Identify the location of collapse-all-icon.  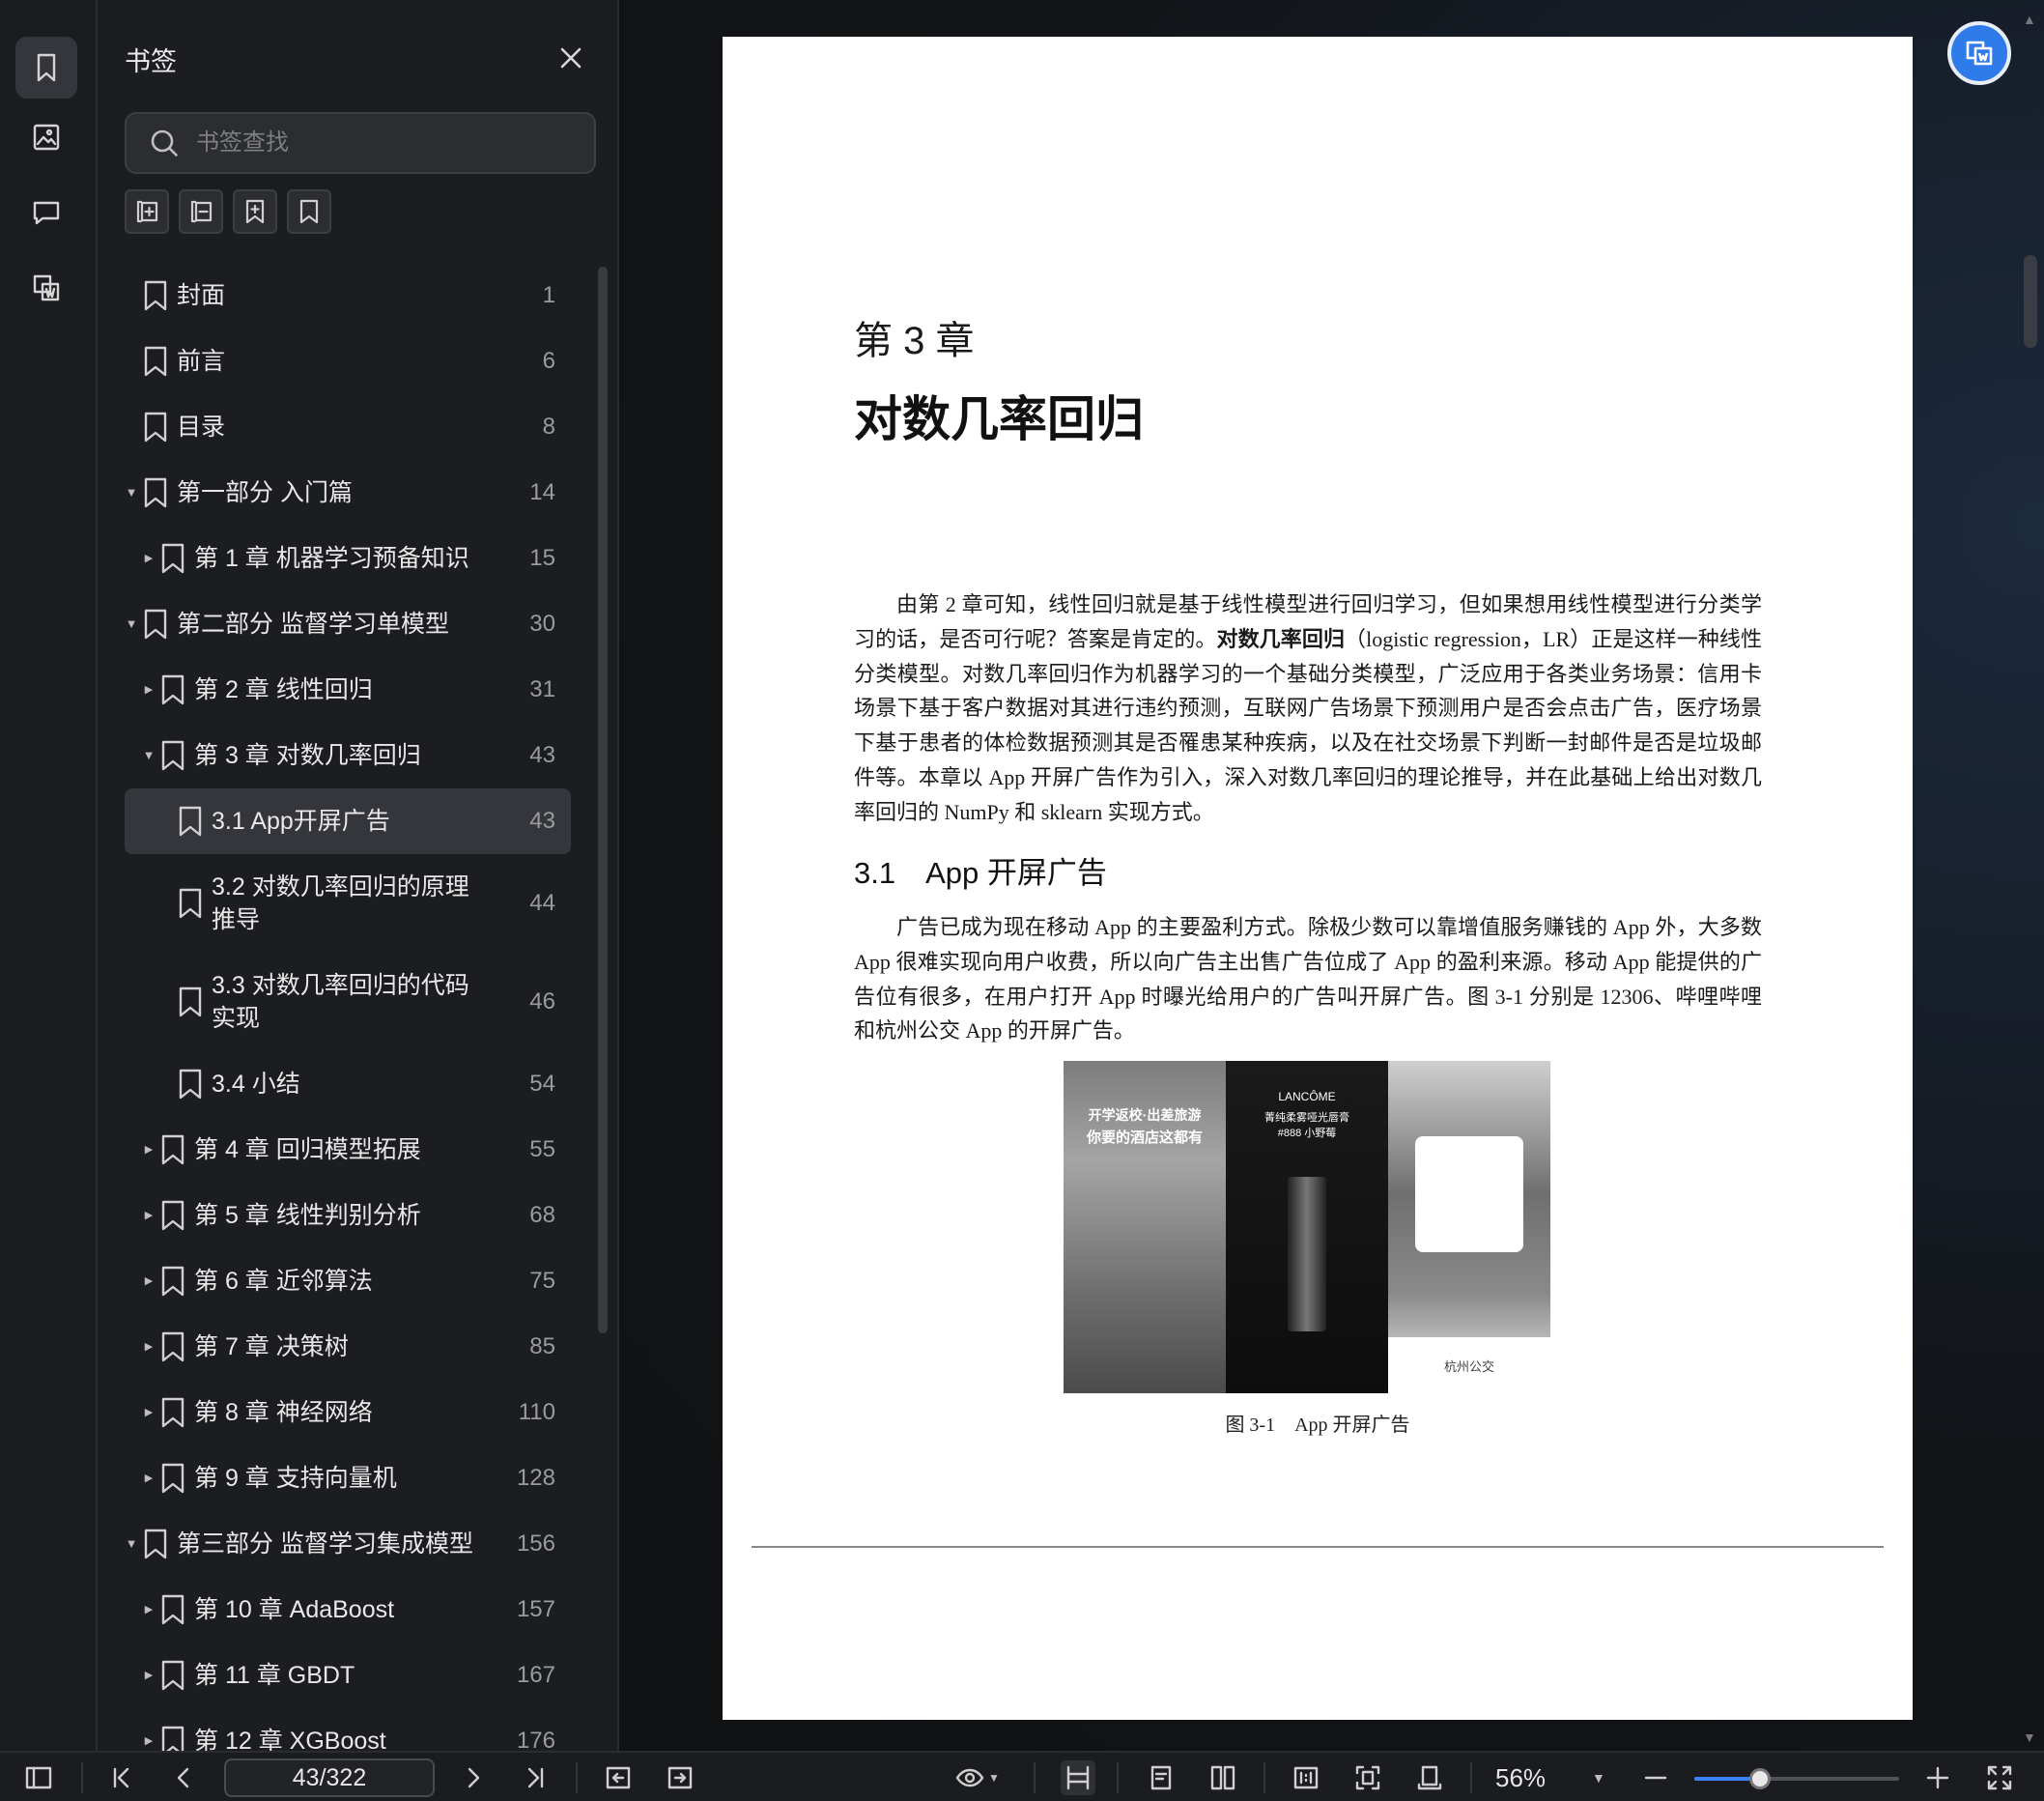
(201, 211).